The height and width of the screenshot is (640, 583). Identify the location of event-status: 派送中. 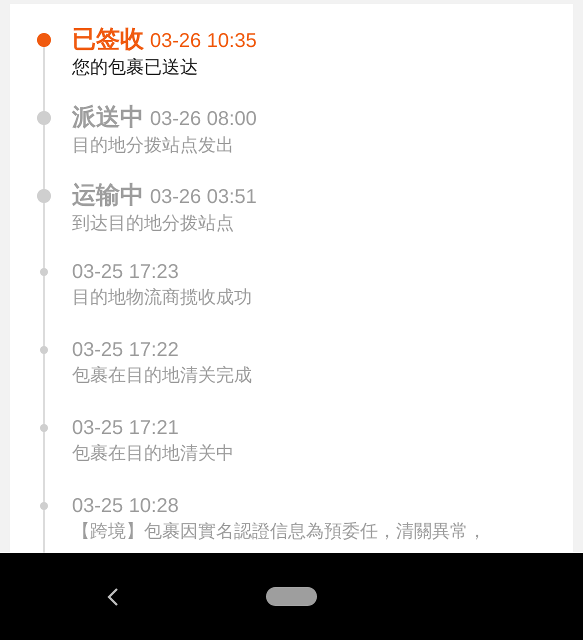
(108, 118).